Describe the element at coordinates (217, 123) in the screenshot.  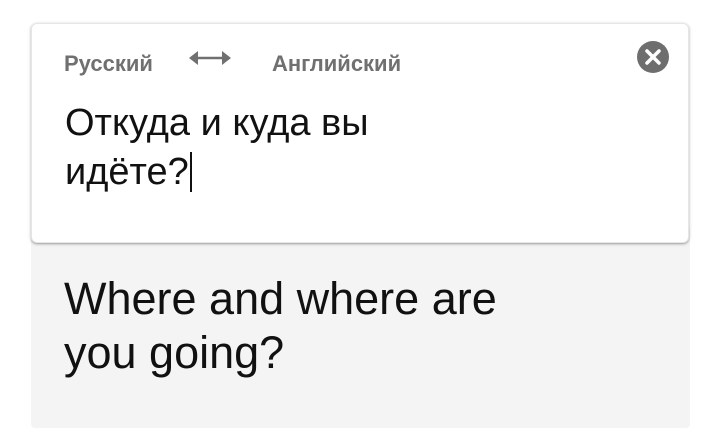
I see `source-text-line-1: Откуда и куда вы` at that location.